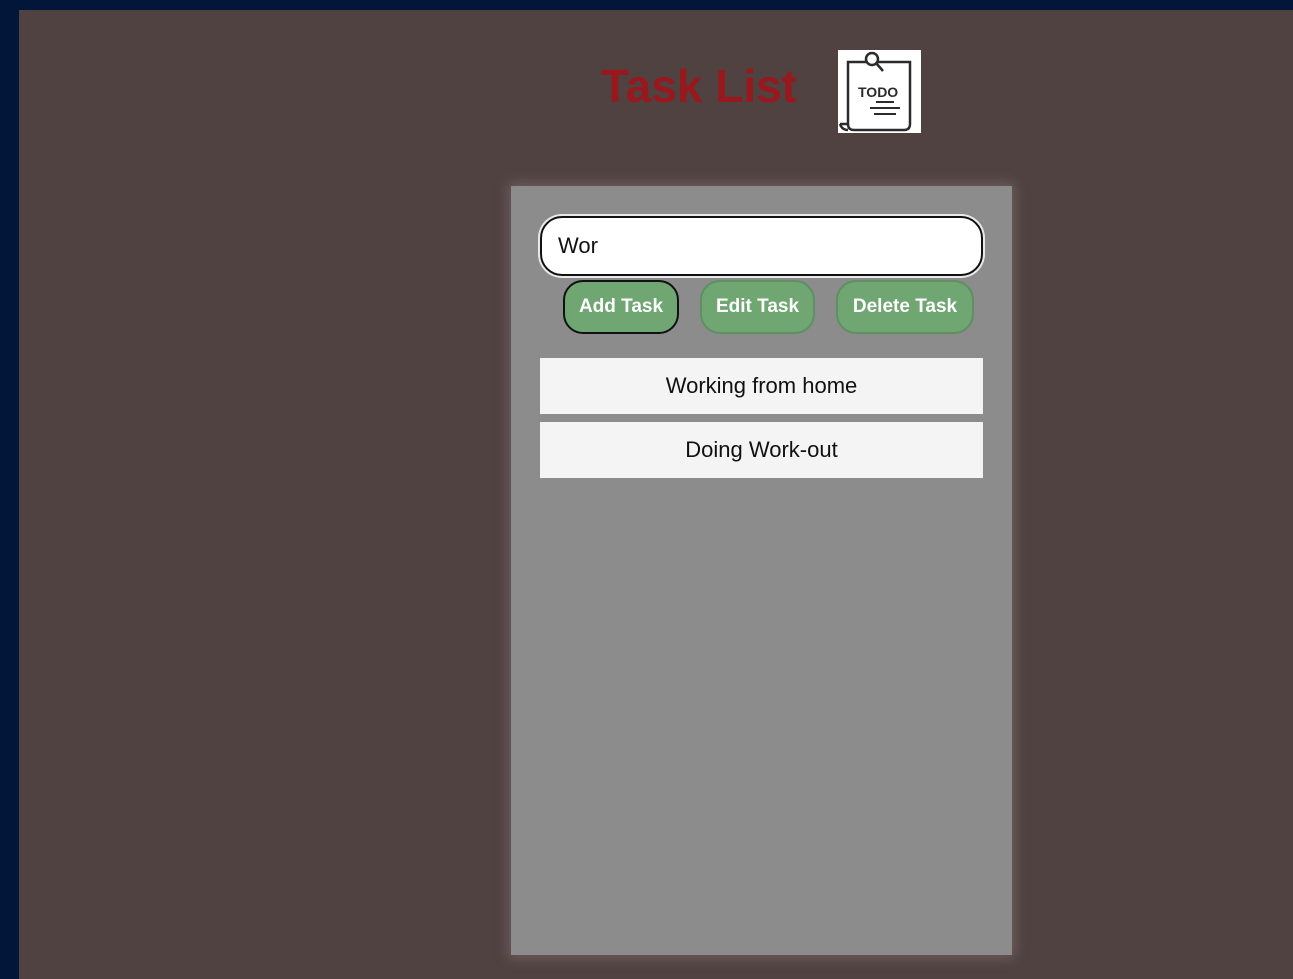 This screenshot has height=979, width=1293. What do you see at coordinates (757, 307) in the screenshot?
I see `edit-task-button: Edit Task` at bounding box center [757, 307].